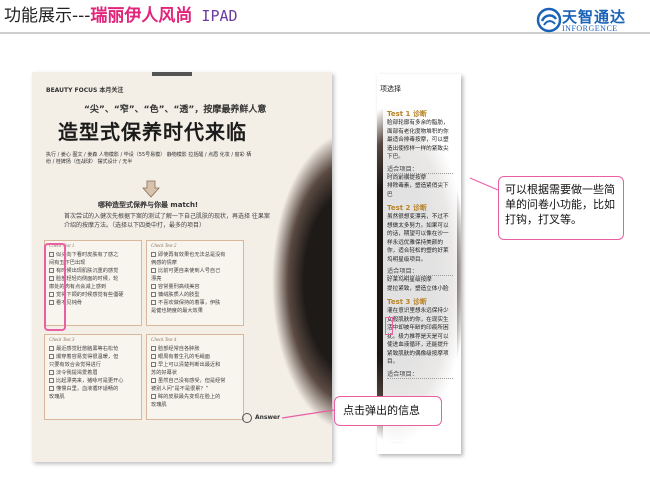 Image resolution: width=650 pixels, height=486 pixels. I want to click on check-item: 不喜欢做保持的着事，伊肤, so click(195, 303).